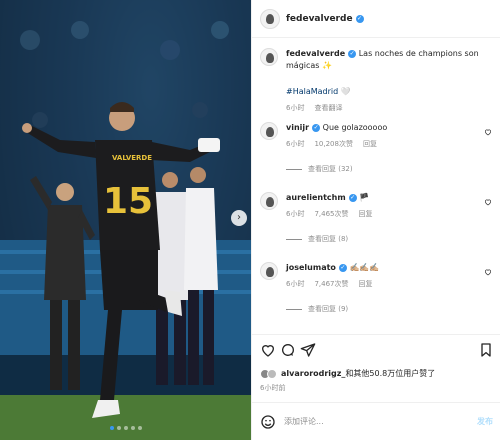  I want to click on comment-likes: 10,208次赞, so click(333, 144).